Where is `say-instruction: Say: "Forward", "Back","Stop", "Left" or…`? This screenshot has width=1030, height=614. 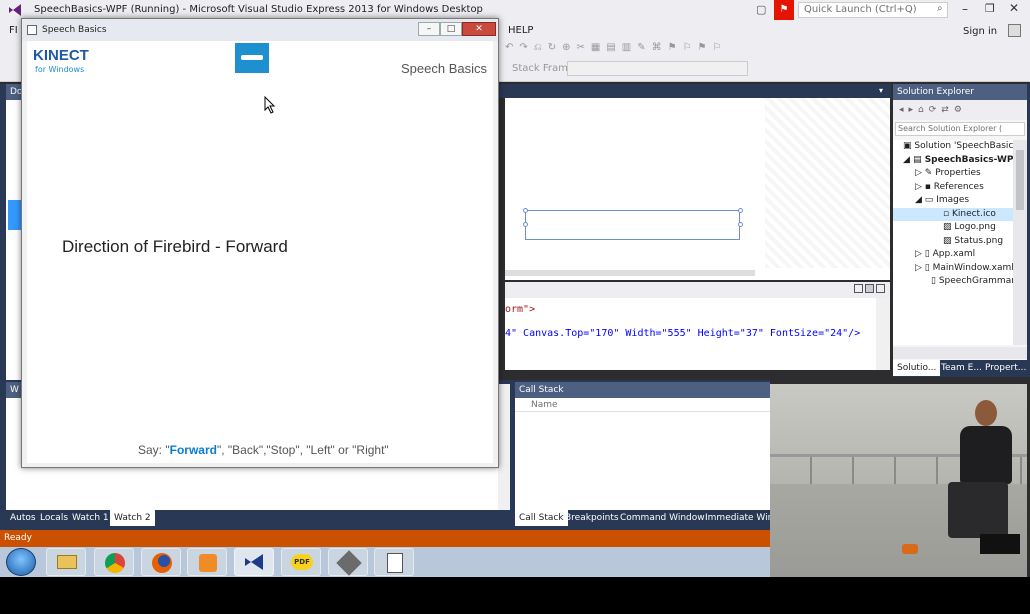
say-instruction: Say: "Forward", "Back","Stop", "Left" or… is located at coordinates (263, 450).